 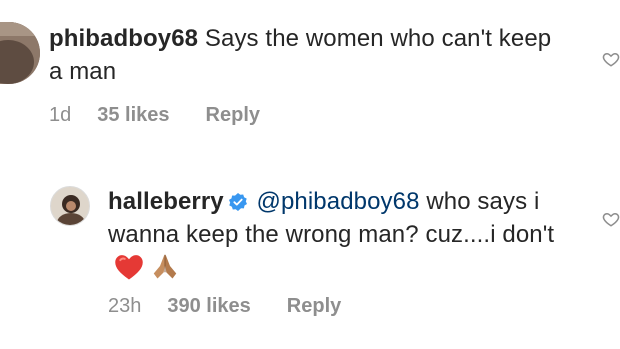 What do you see at coordinates (165, 266) in the screenshot?
I see `folded-hands-icon` at bounding box center [165, 266].